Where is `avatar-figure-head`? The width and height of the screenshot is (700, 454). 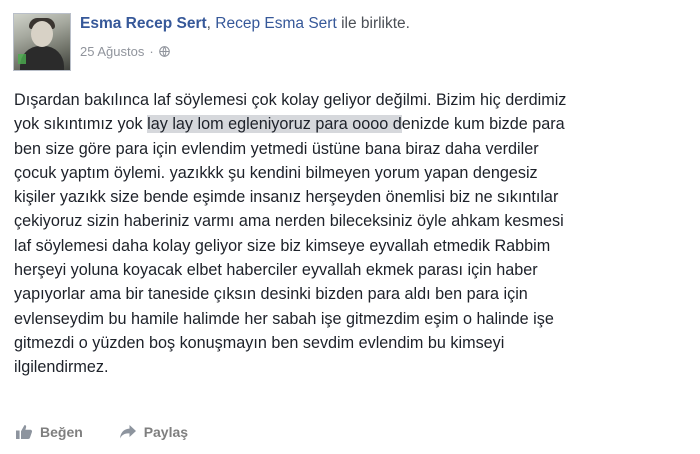
avatar-figure-head is located at coordinates (42, 34).